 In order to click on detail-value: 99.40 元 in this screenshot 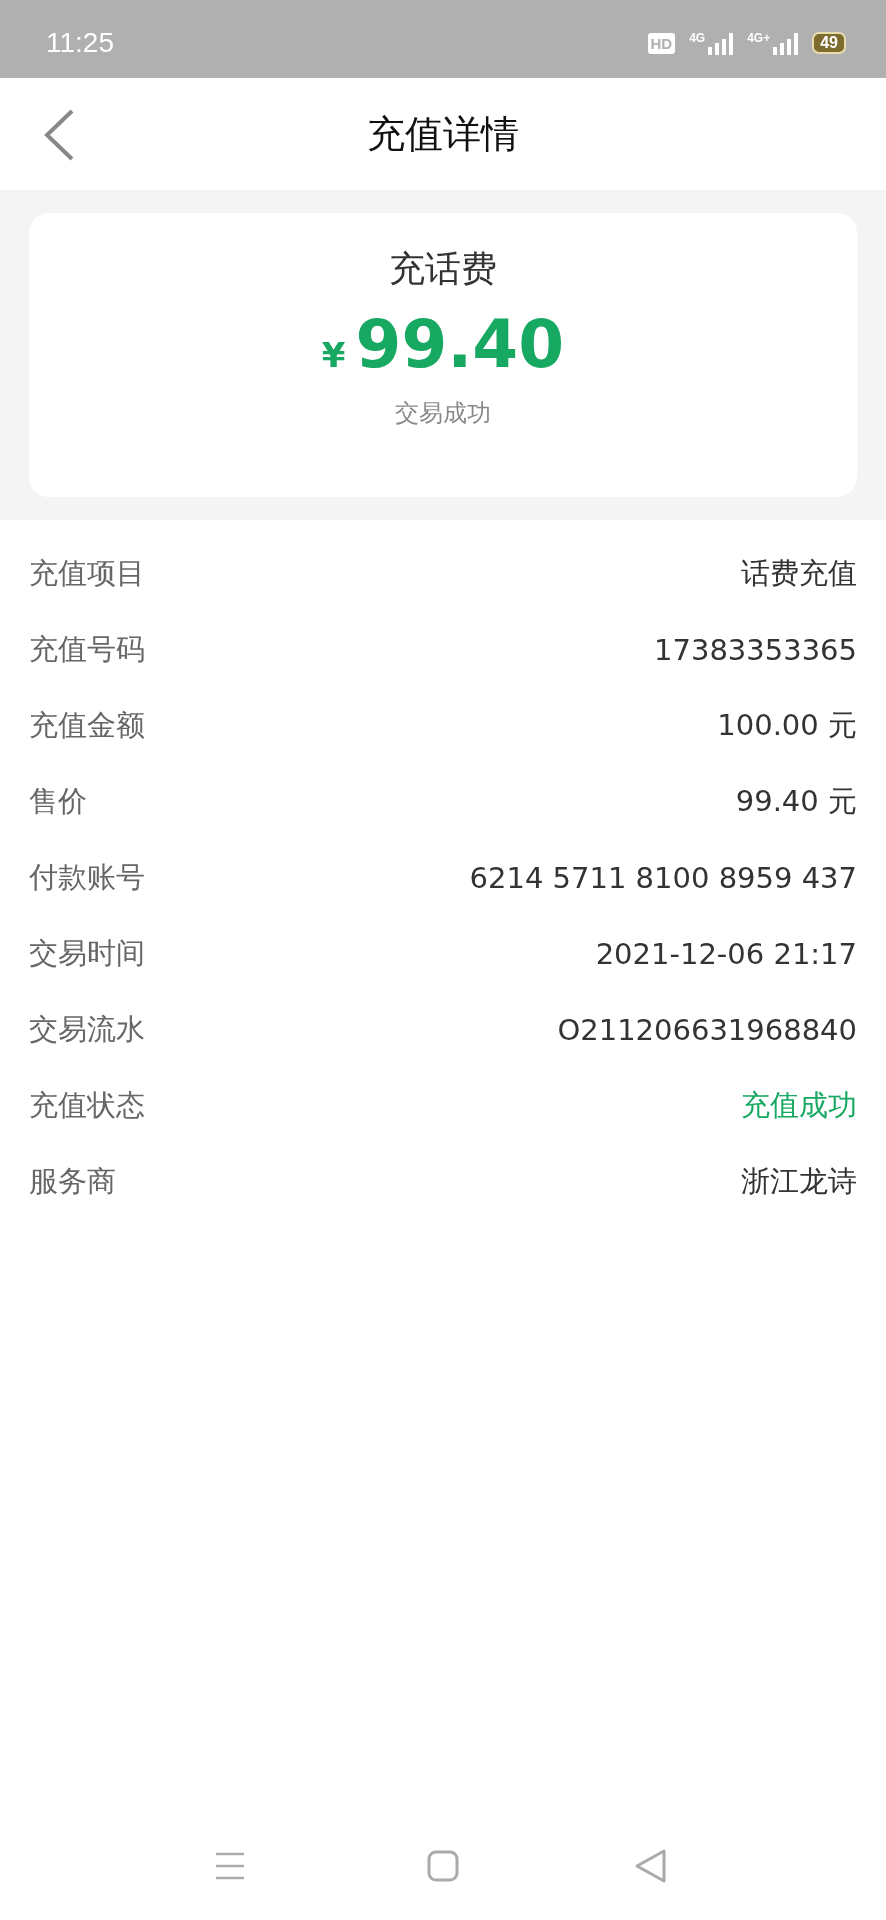, I will do `click(796, 801)`.